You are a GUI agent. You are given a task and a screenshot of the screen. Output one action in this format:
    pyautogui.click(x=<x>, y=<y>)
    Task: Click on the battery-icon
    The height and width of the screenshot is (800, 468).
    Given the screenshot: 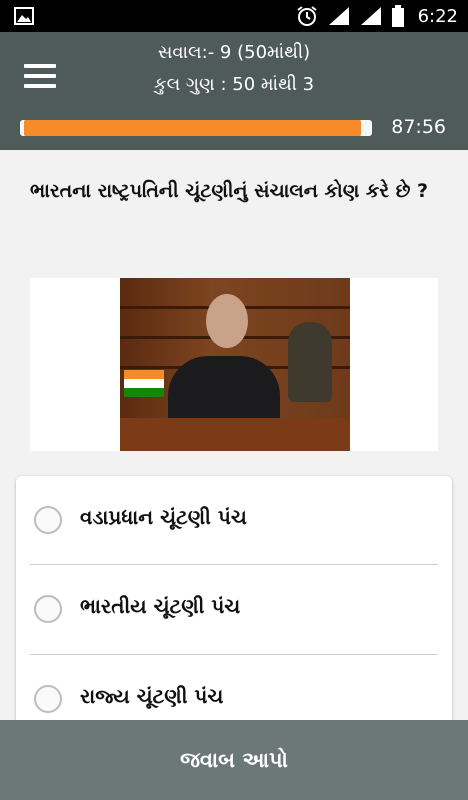 What is the action you would take?
    pyautogui.click(x=397, y=16)
    